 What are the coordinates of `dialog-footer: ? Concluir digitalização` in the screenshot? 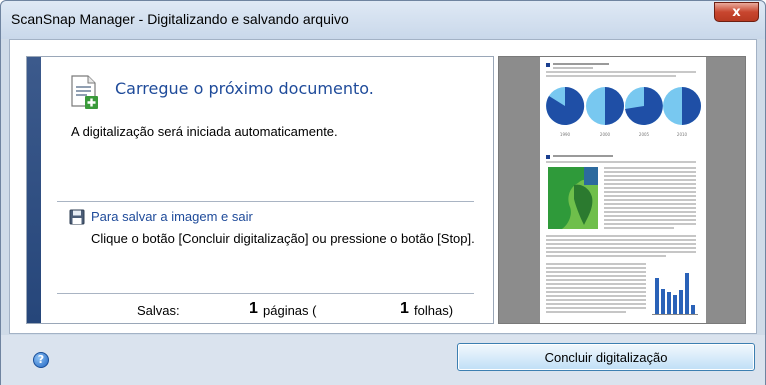 It's located at (383, 360).